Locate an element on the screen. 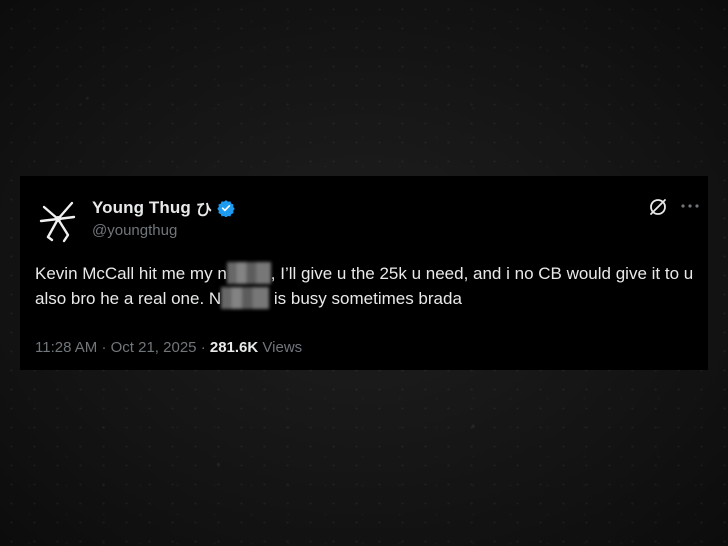 Image resolution: width=728 pixels, height=546 pixels. avatar is located at coordinates (58, 220).